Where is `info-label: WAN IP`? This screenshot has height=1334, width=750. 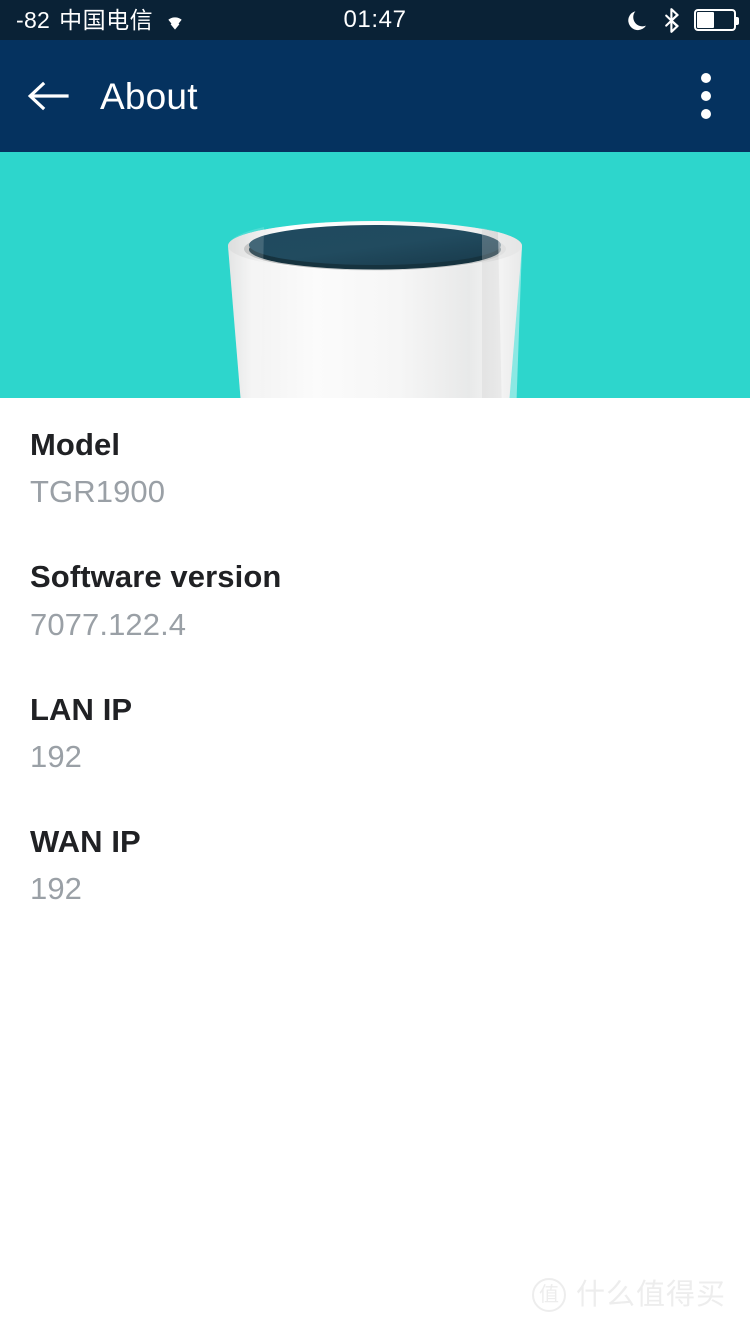
info-label: WAN IP is located at coordinates (85, 842).